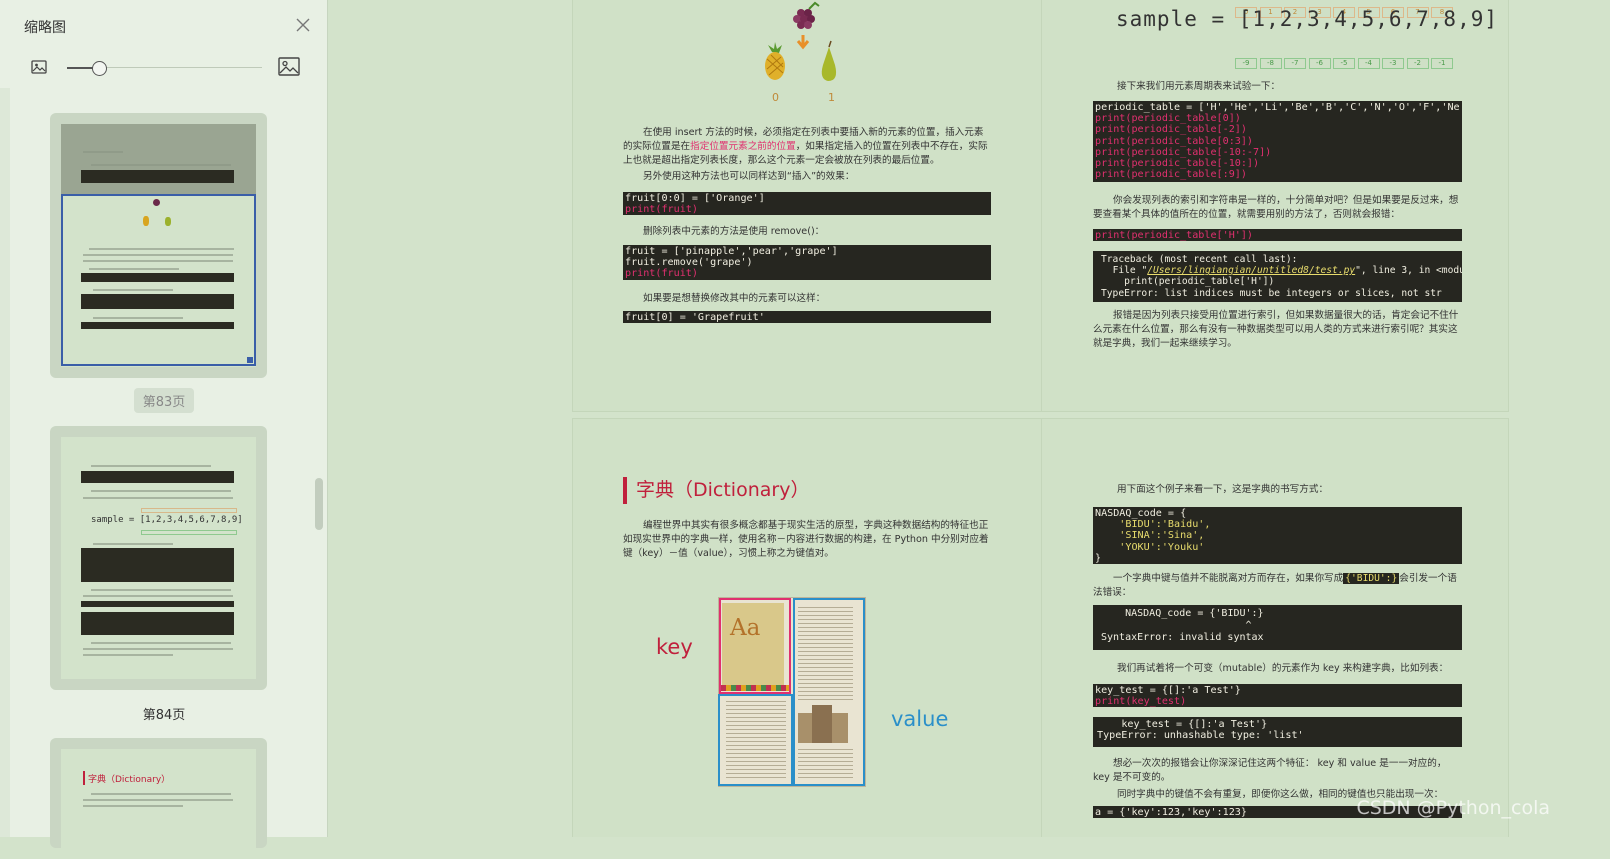  What do you see at coordinates (734, 231) in the screenshot?
I see `remove-text: 删除列表中元素的方法是使用 remove()：` at bounding box center [734, 231].